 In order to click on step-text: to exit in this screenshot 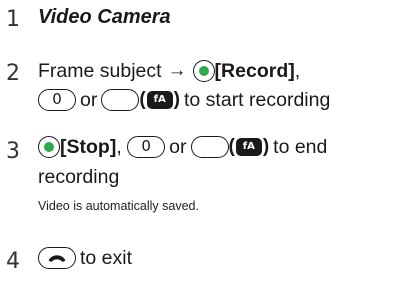, I will do `click(106, 258)`.